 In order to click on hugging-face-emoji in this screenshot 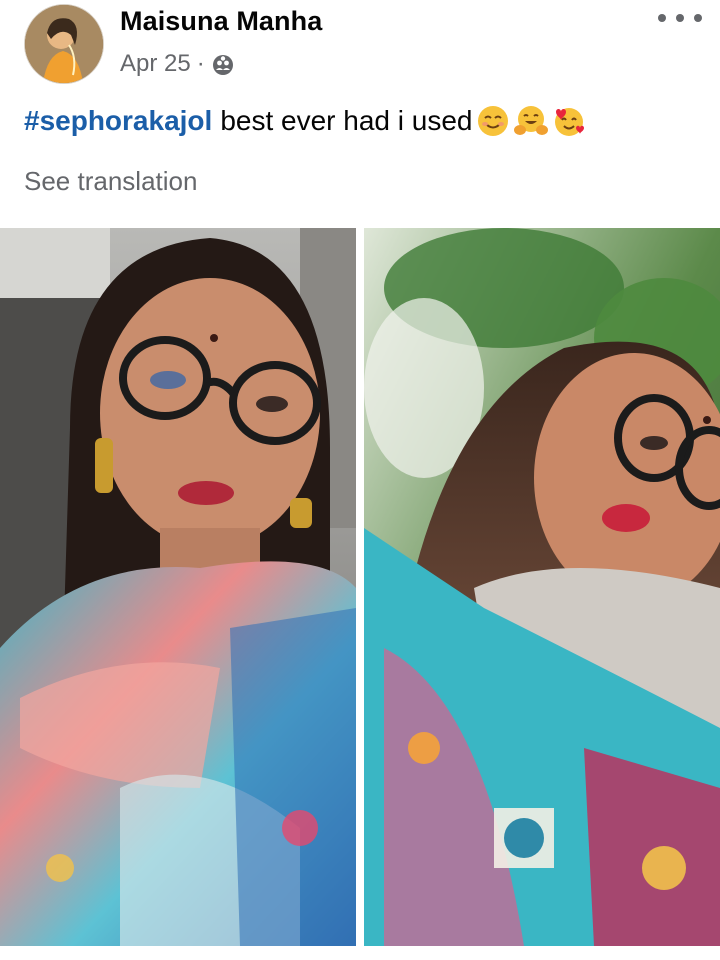, I will do `click(531, 120)`.